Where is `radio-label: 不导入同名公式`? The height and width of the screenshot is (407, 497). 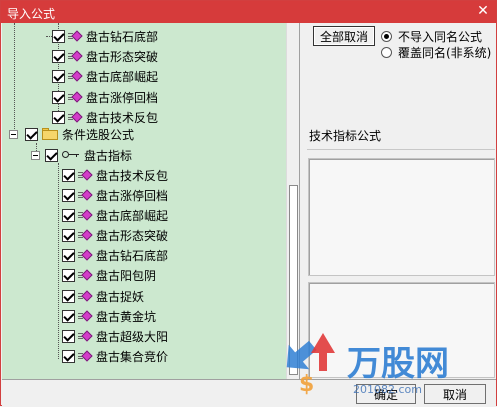 radio-label: 不导入同名公式 is located at coordinates (440, 37).